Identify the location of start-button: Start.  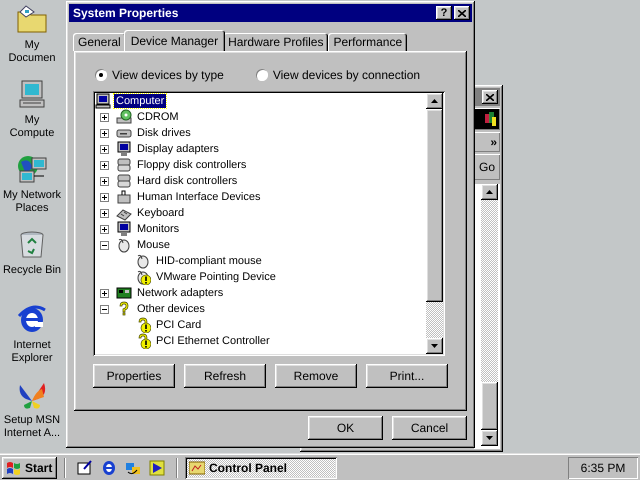
(29, 467).